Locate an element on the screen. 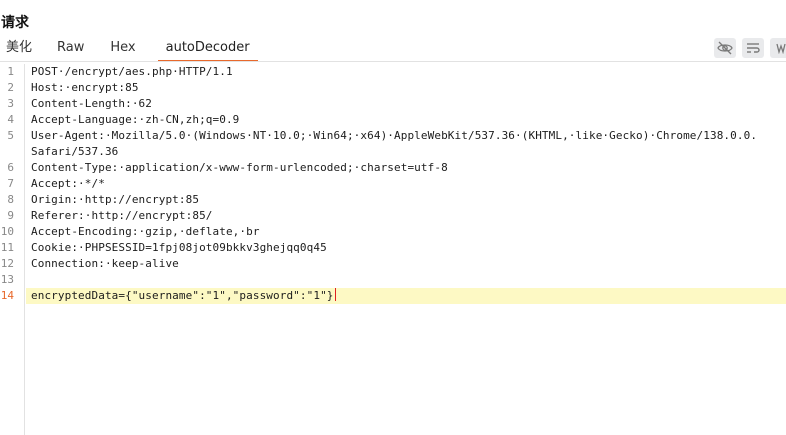 This screenshot has width=786, height=435. line-number: 13 is located at coordinates (7, 279).